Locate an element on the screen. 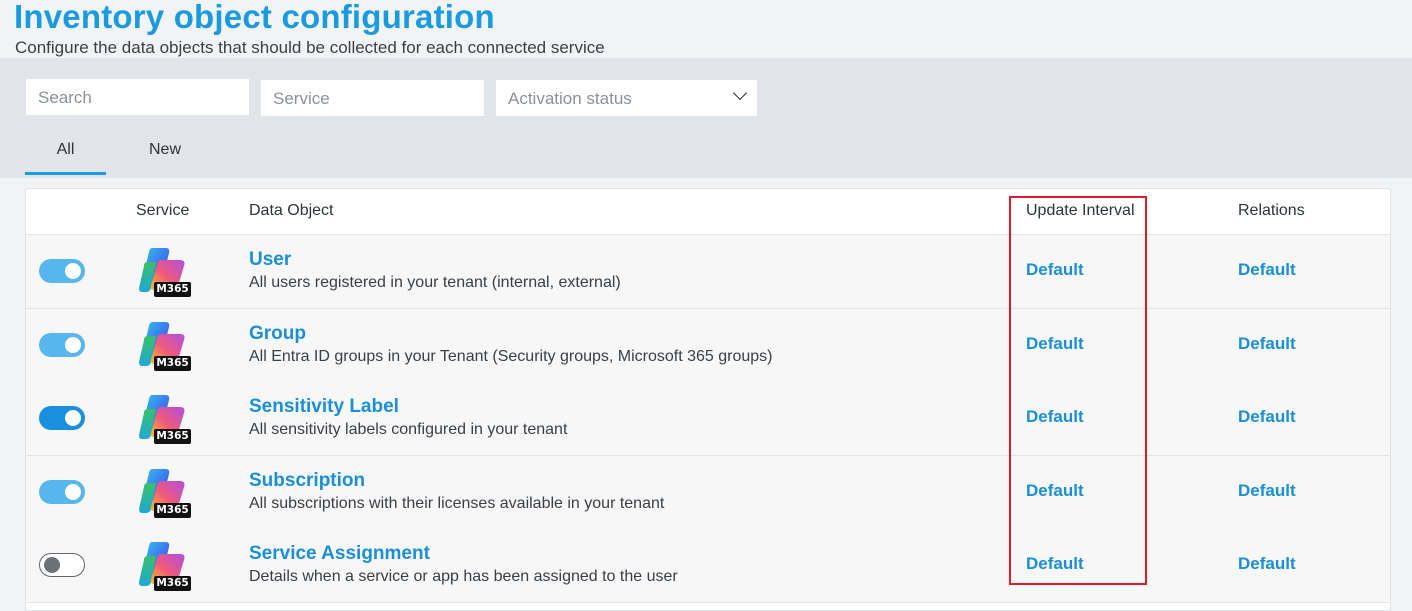 The height and width of the screenshot is (611, 1412). search-input: Search is located at coordinates (137, 97).